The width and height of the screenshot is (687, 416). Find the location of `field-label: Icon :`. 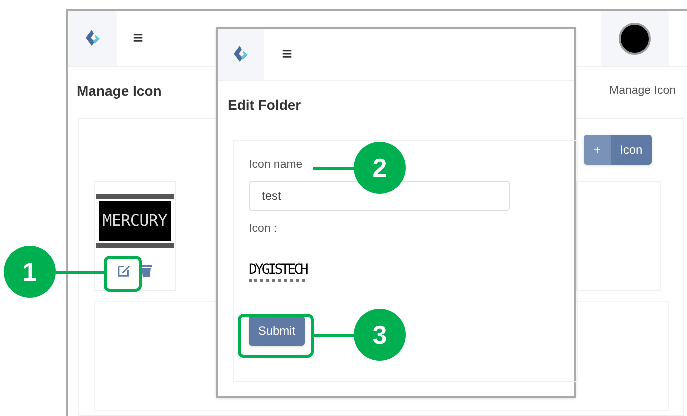

field-label: Icon : is located at coordinates (263, 230).